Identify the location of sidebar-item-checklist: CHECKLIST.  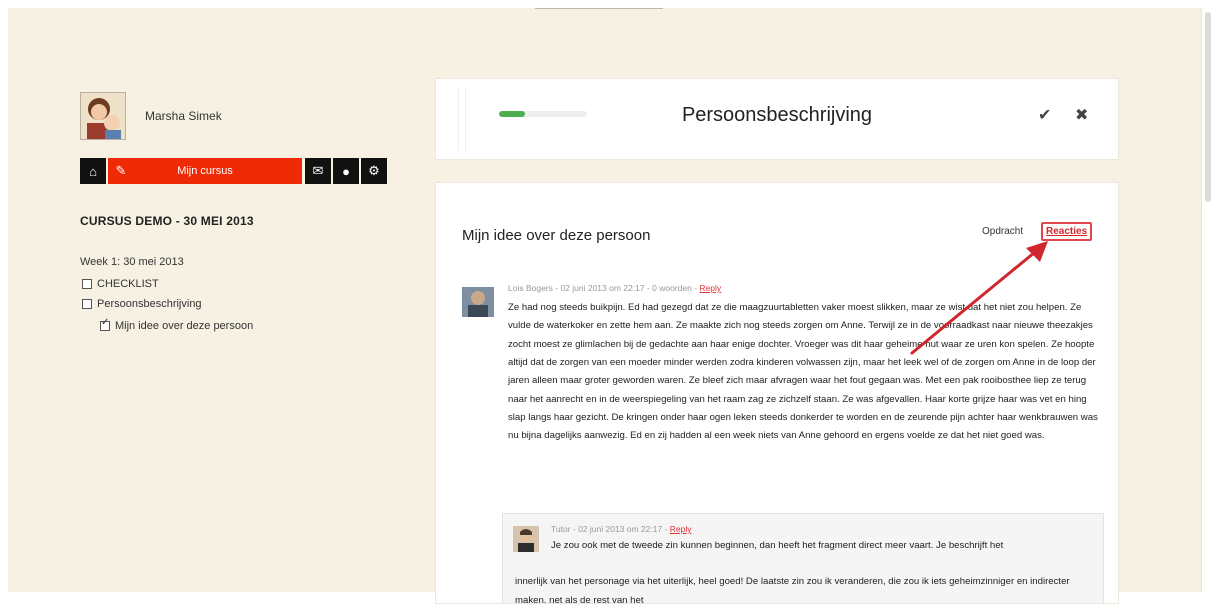
(120, 284).